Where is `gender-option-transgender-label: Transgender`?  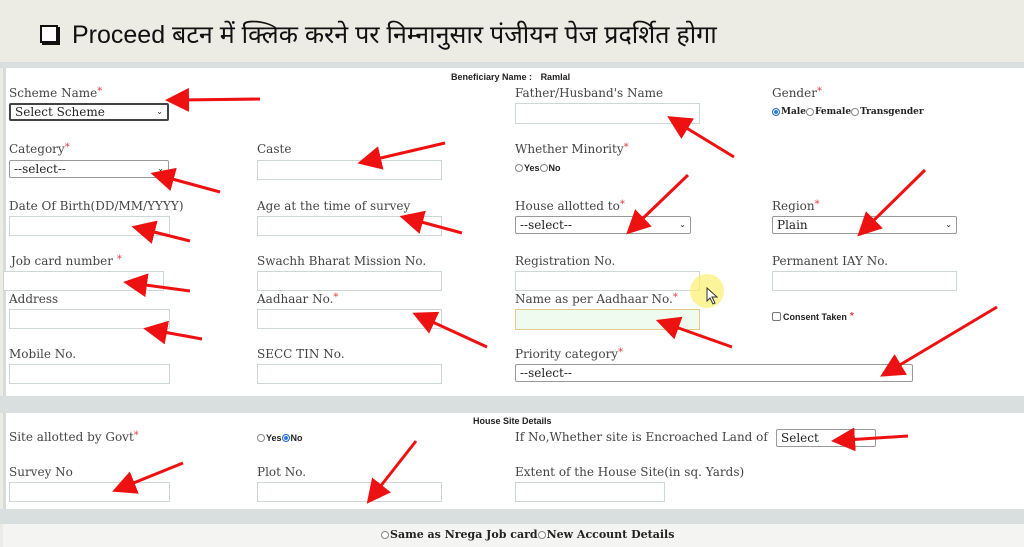 gender-option-transgender-label: Transgender is located at coordinates (892, 112).